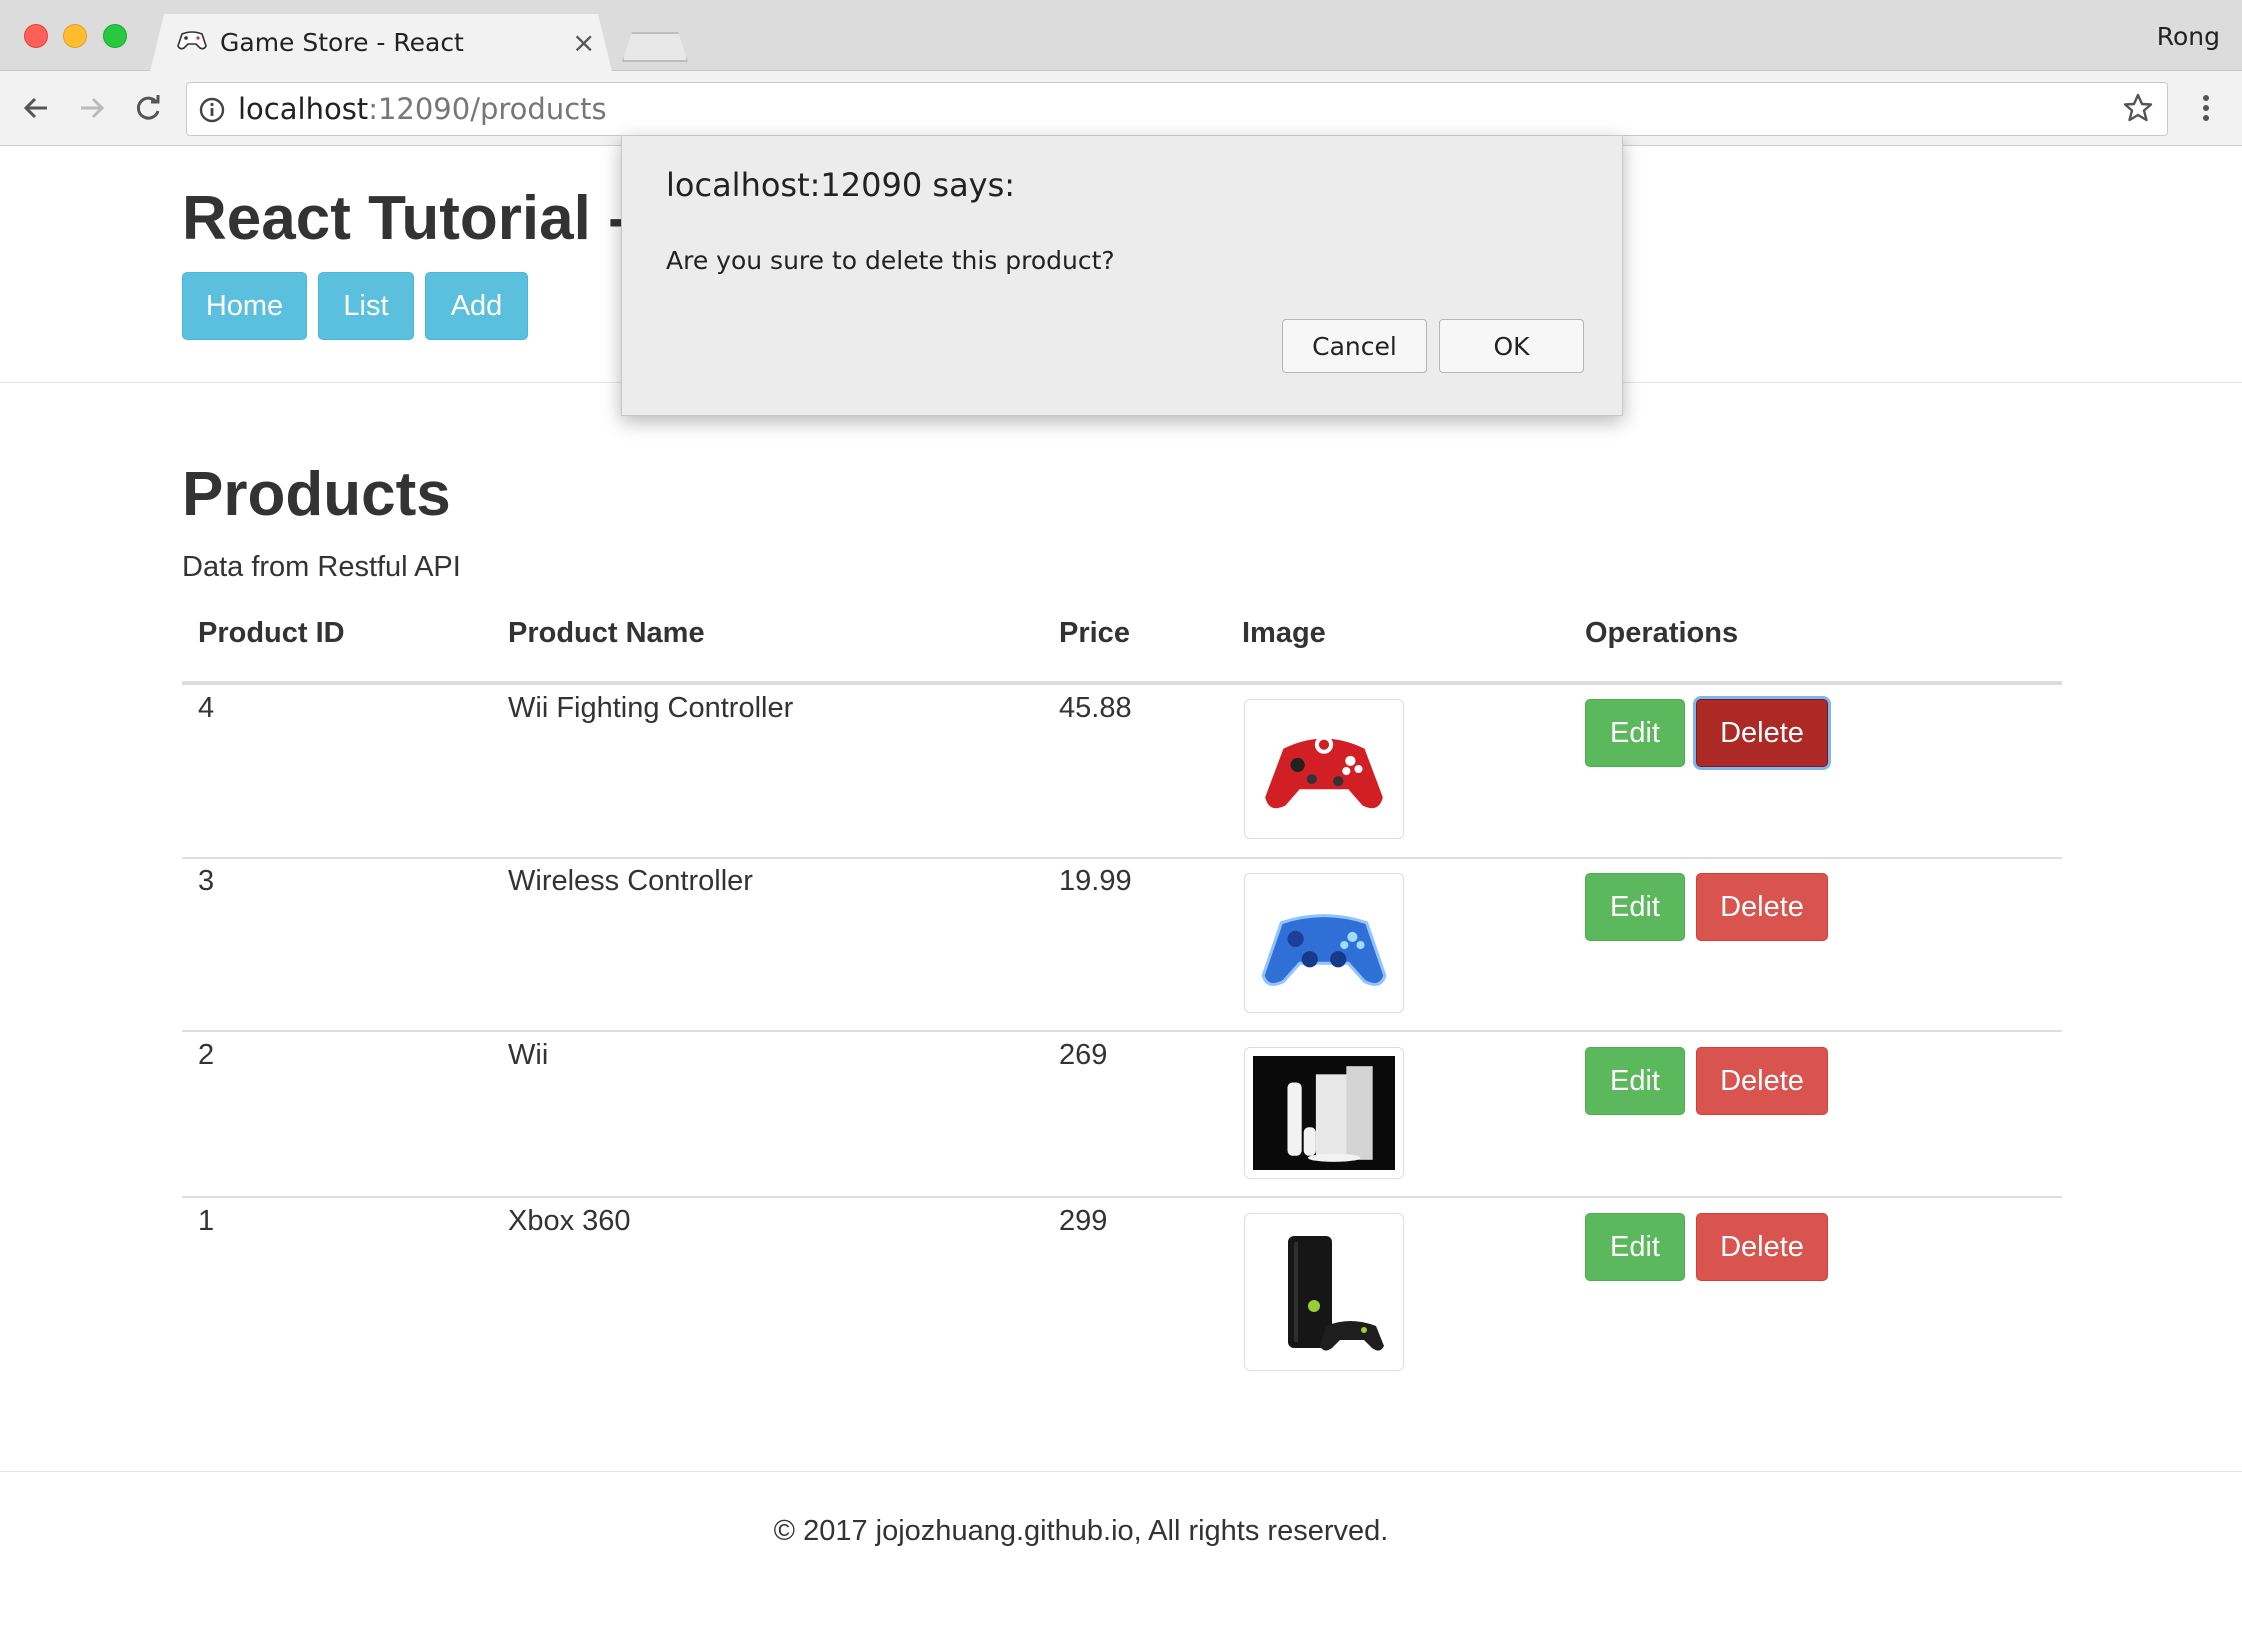 This screenshot has height=1638, width=2242. I want to click on product-id: 3, so click(206, 881).